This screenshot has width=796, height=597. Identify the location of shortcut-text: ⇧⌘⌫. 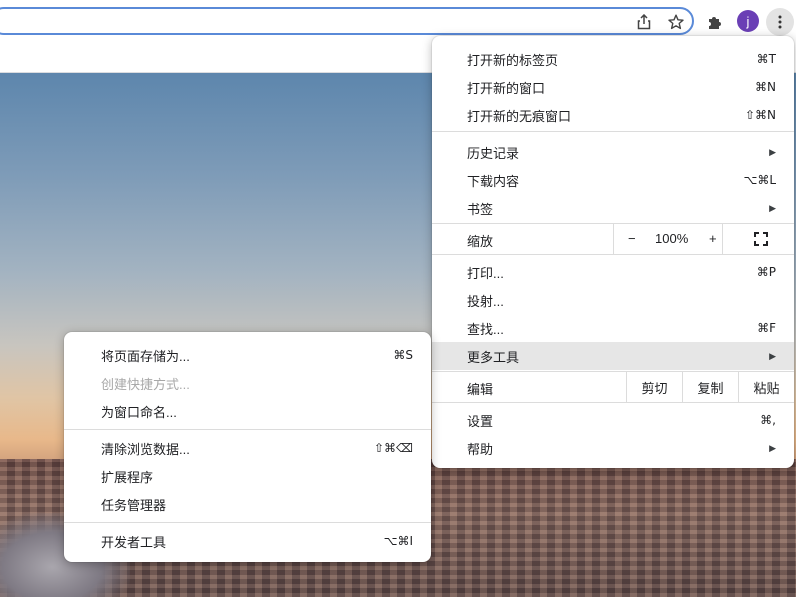
(393, 448).